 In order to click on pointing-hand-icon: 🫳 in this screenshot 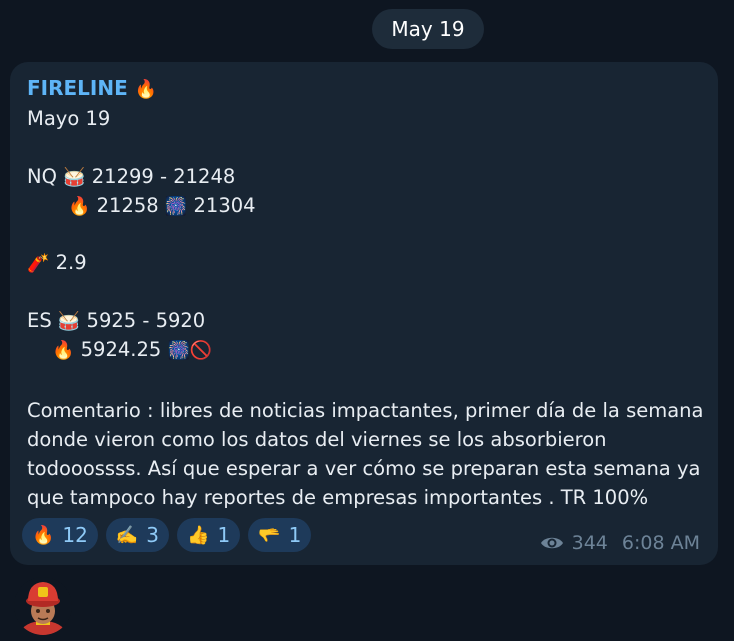, I will do `click(269, 535)`.